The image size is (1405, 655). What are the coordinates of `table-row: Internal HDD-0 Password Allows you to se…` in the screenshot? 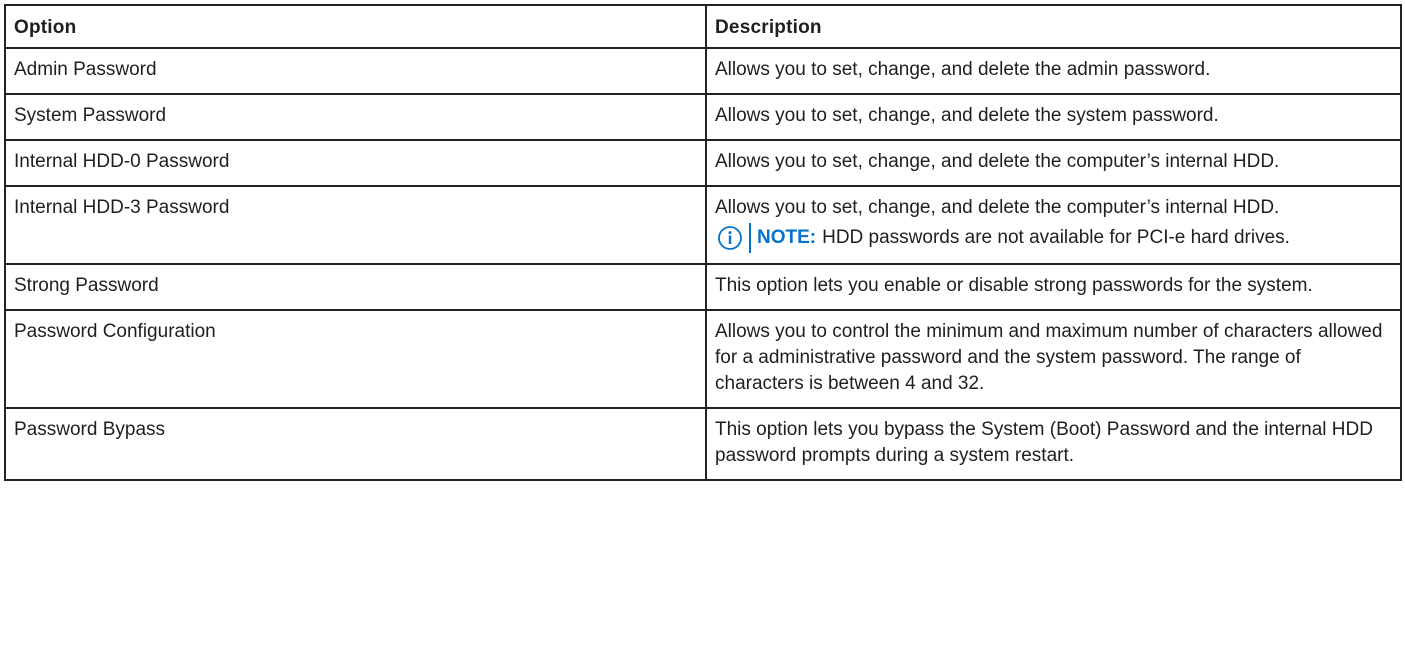 It's located at (703, 163).